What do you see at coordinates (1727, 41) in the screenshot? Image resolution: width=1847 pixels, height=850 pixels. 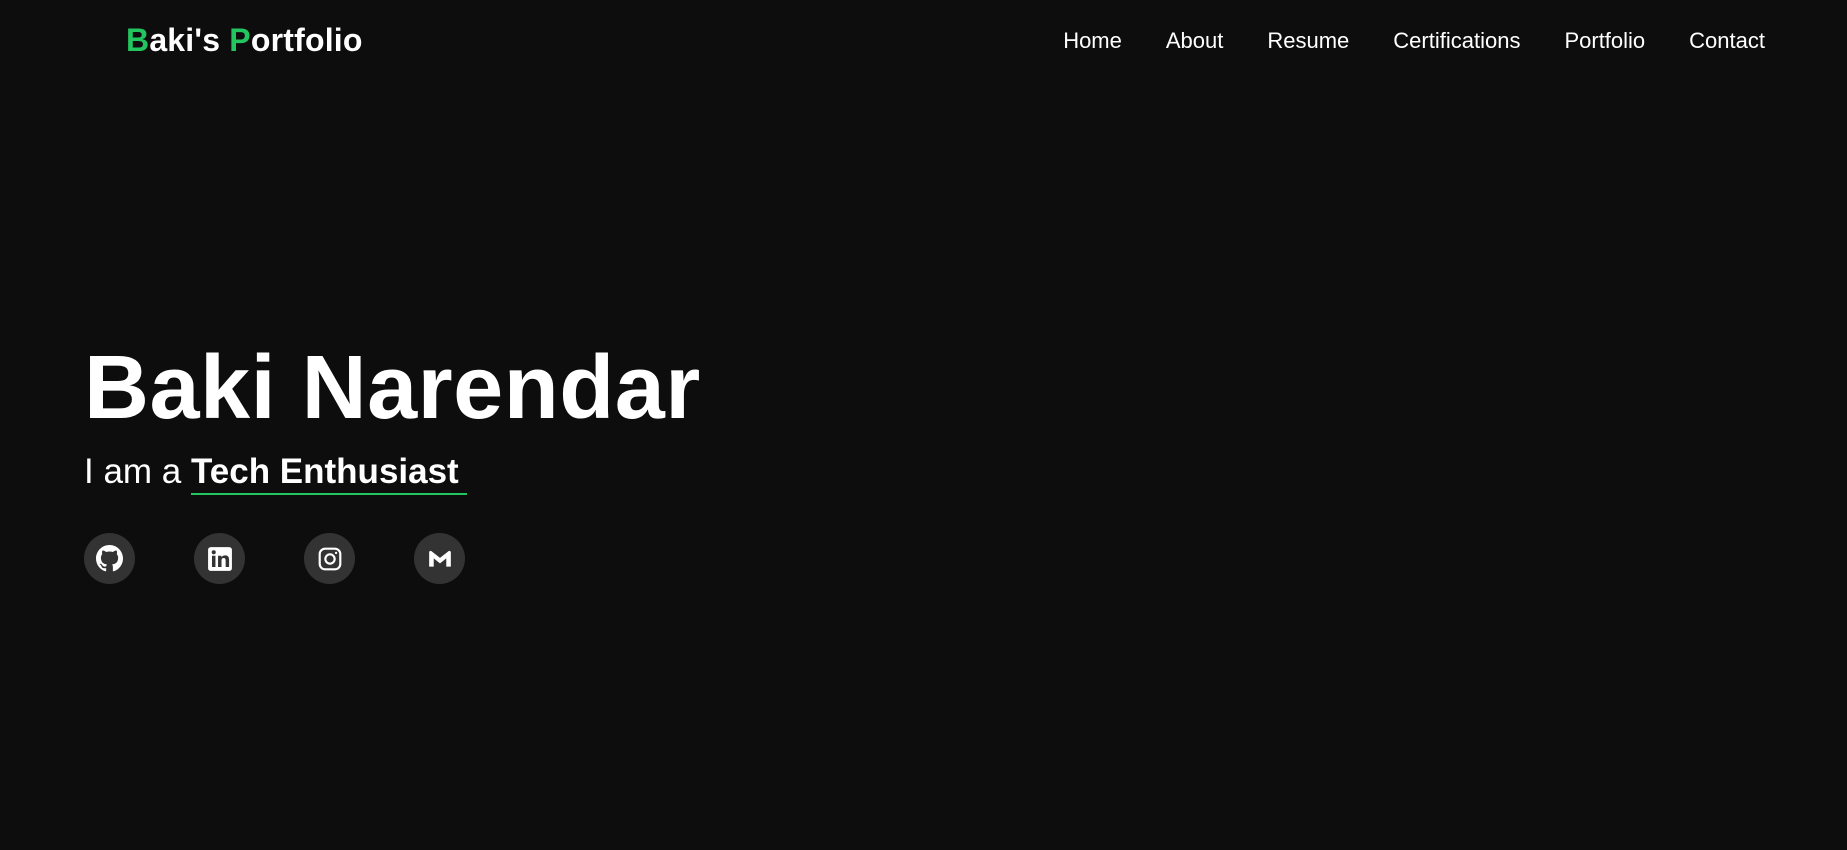 I see `nav-link-contact: Contact` at bounding box center [1727, 41].